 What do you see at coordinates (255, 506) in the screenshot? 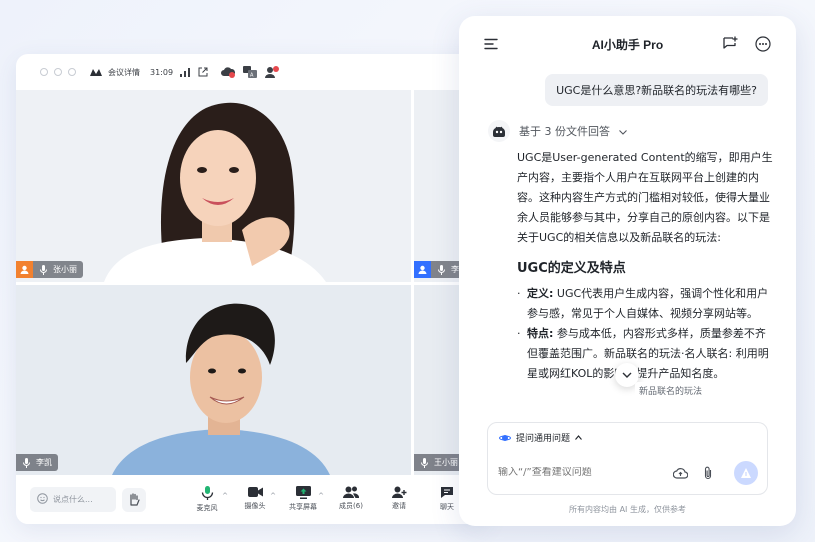
I see `camera-label: 摄像头` at bounding box center [255, 506].